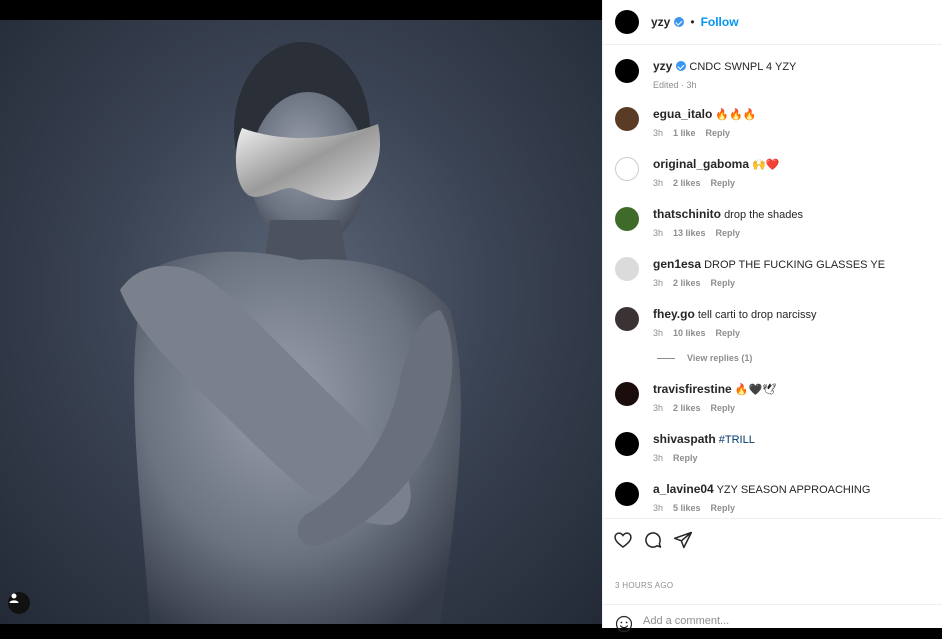 The width and height of the screenshot is (942, 639). Describe the element at coordinates (775, 398) in the screenshot. I see `comment-item: travisfirestine 🔥🖤🕊 3h 2 likes Reply` at that location.